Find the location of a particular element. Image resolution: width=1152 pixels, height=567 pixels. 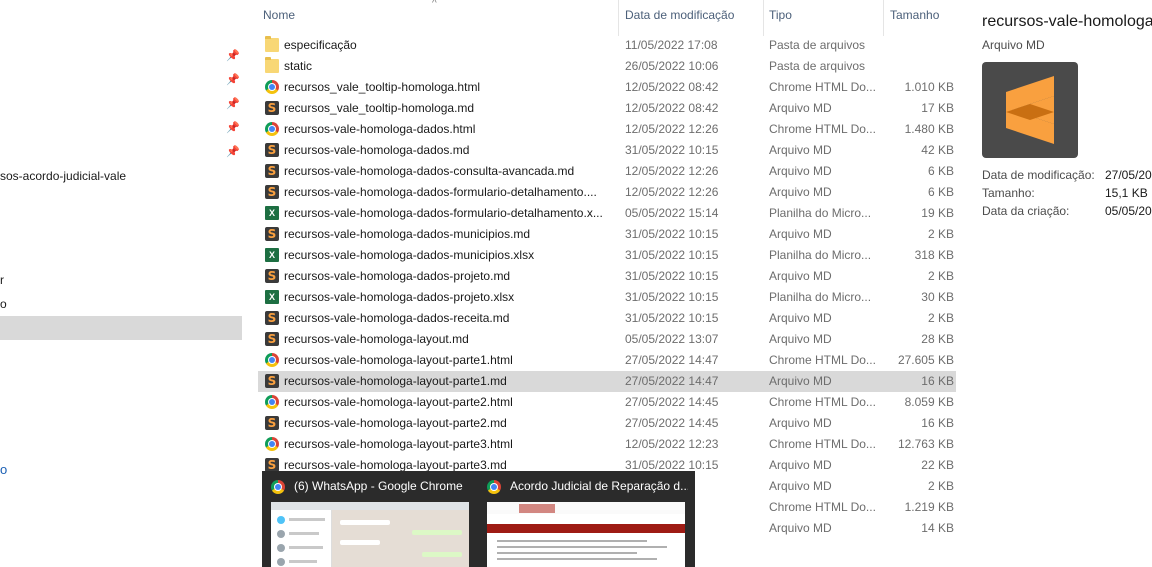

nav-item-selected is located at coordinates (121, 328).